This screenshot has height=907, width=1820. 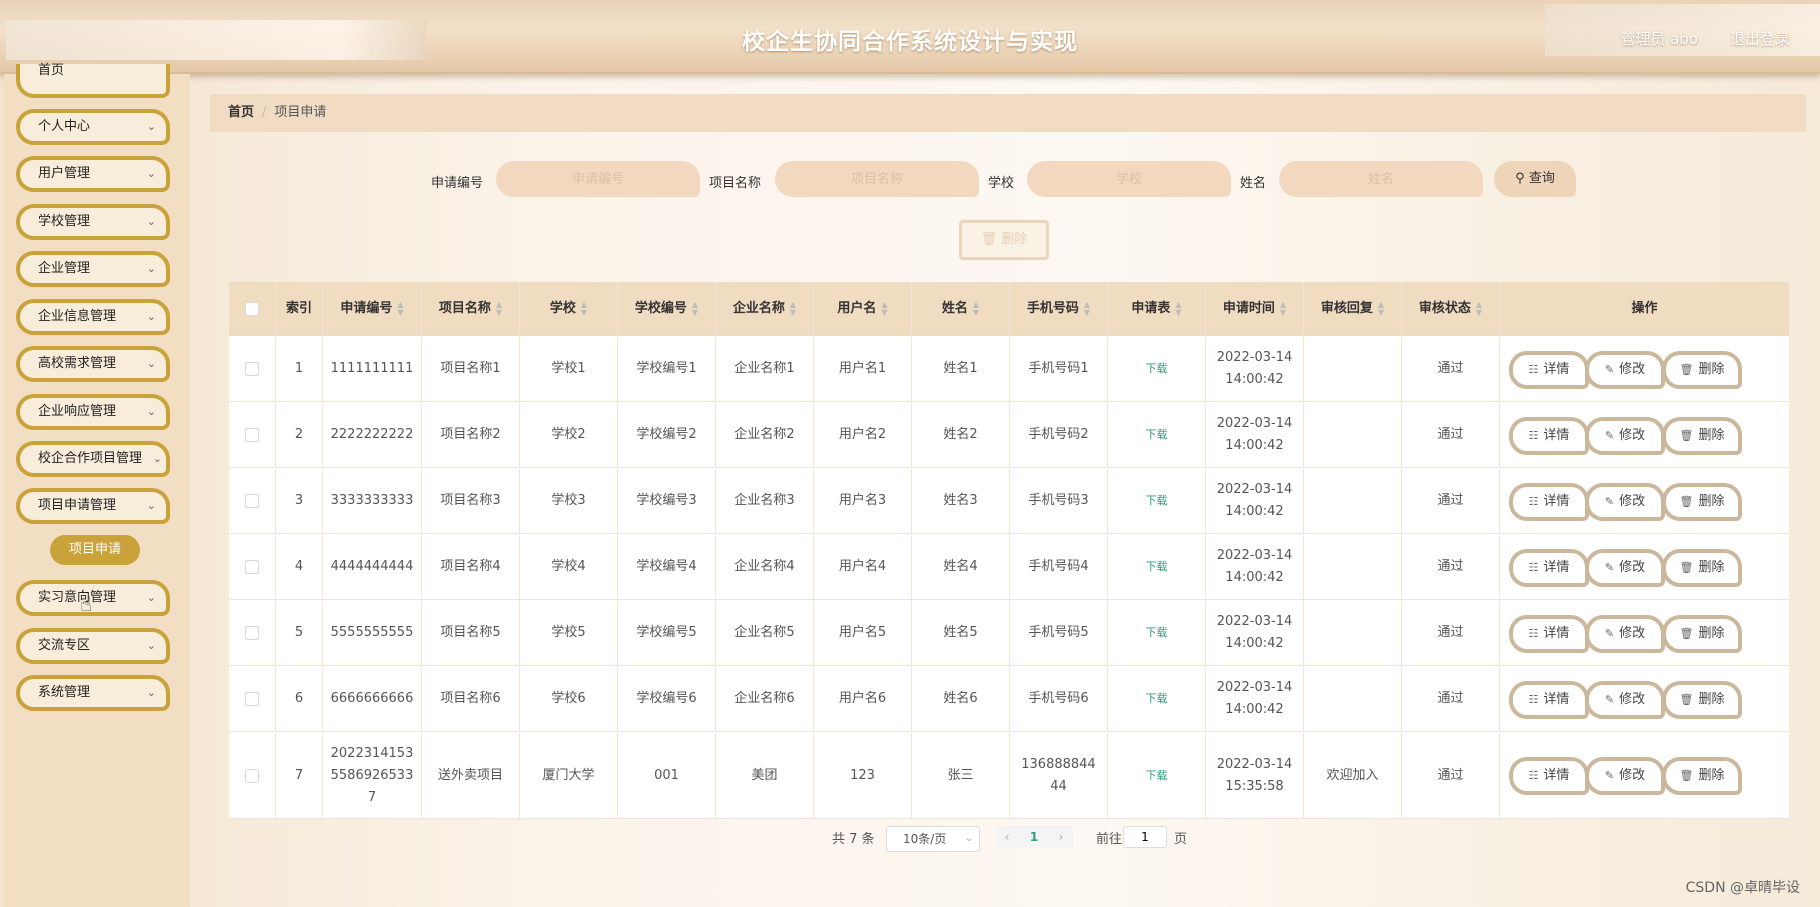 I want to click on header-company: 企业名称 ▲ ▼, so click(x=765, y=309).